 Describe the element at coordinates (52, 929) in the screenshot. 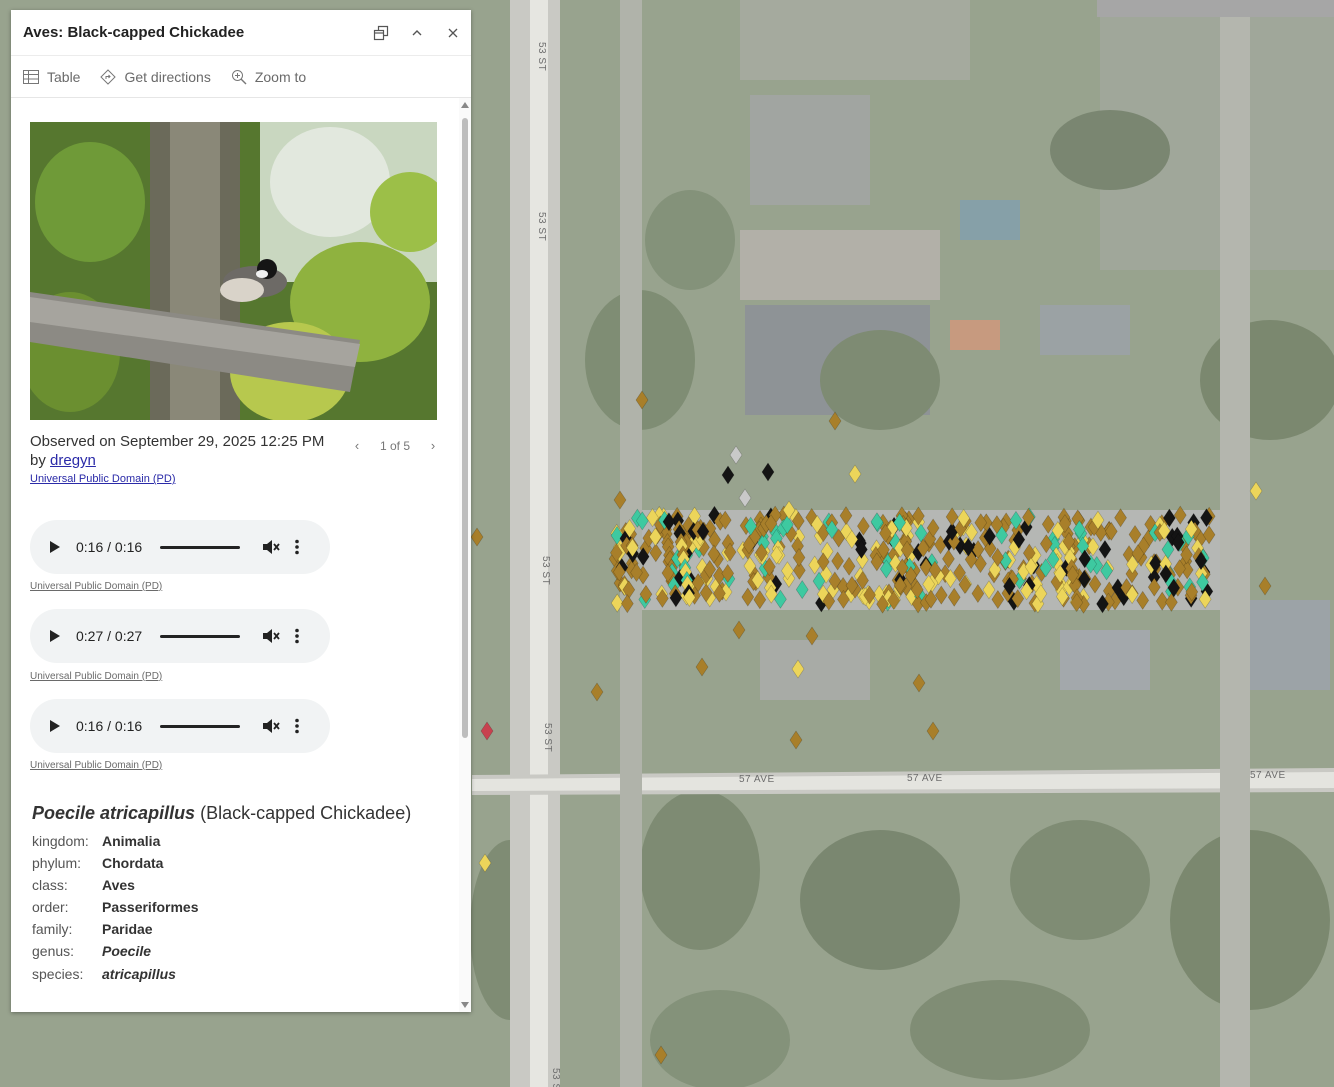

I see `rank-label: family:` at that location.